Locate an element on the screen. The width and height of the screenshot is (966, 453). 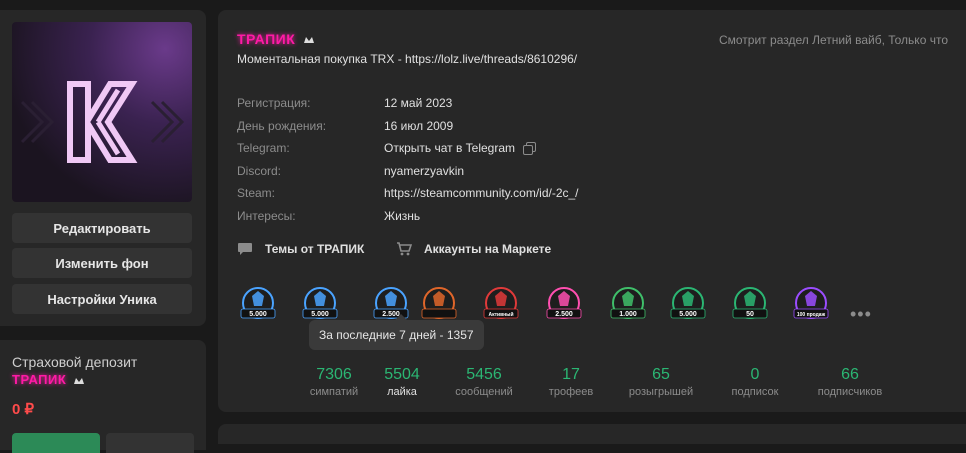
avatar is located at coordinates (102, 112).